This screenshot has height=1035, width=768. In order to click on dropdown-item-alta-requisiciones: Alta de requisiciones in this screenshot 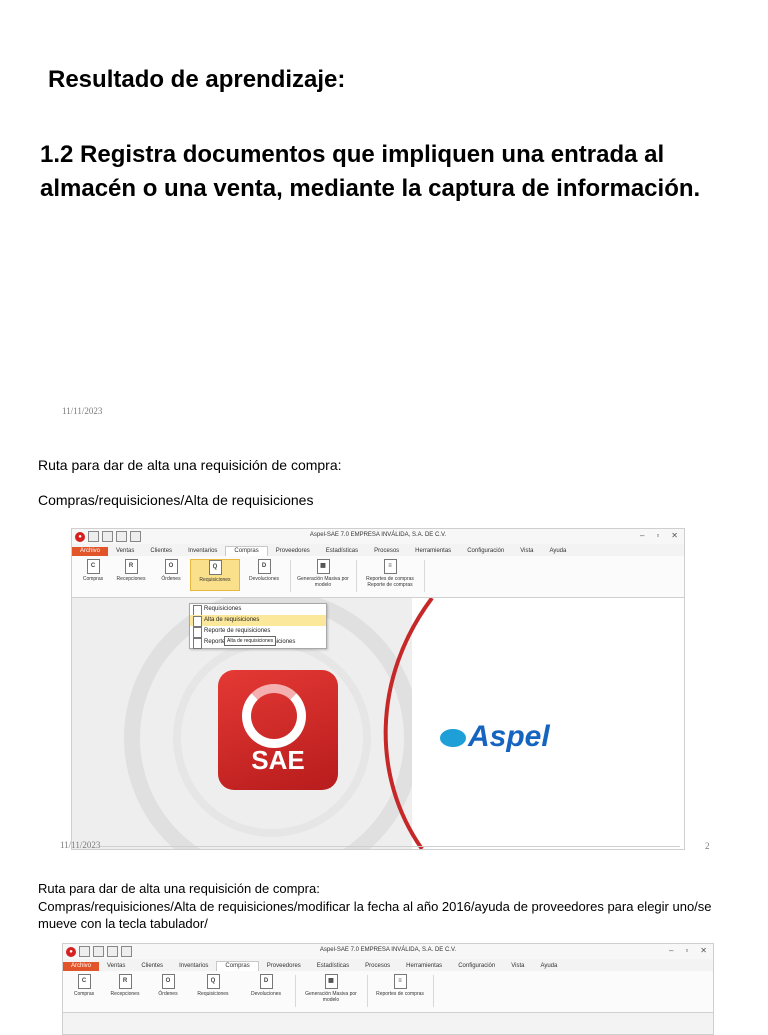, I will do `click(258, 621)`.